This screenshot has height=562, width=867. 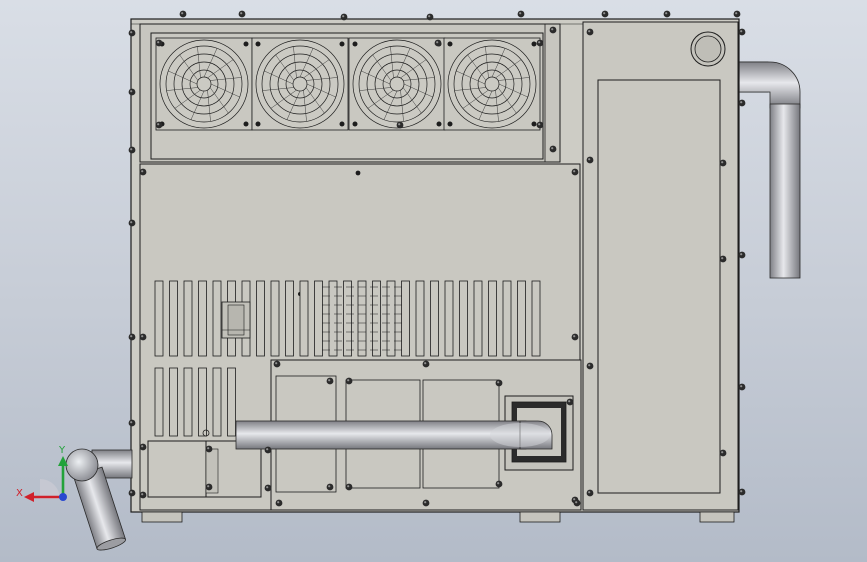 What do you see at coordinates (236, 320) in the screenshot?
I see `panel-latch` at bounding box center [236, 320].